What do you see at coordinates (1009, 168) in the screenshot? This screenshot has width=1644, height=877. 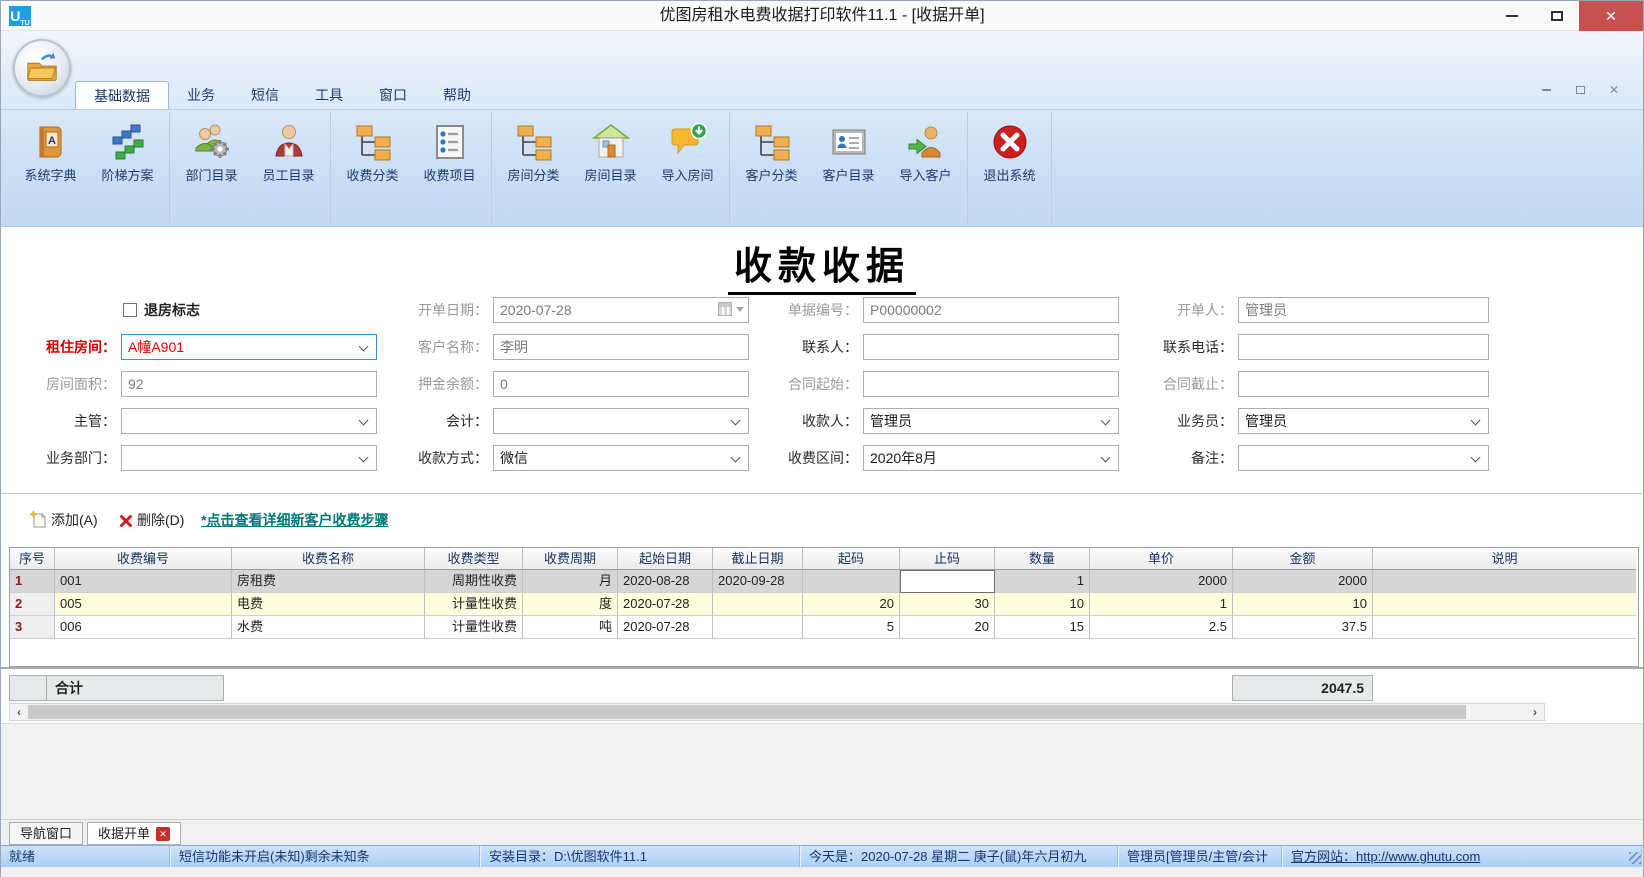 I see `exit-system-button: 退出系统` at bounding box center [1009, 168].